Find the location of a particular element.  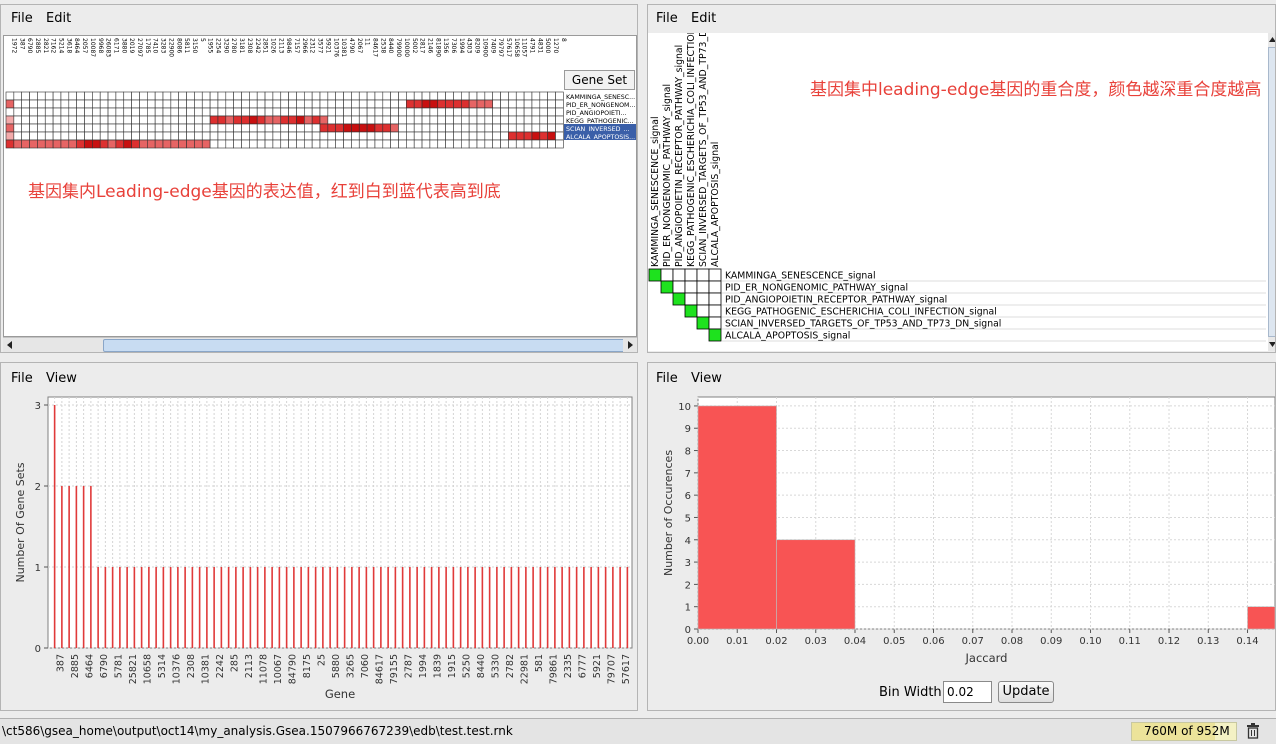

gene-column-label: 5214 is located at coordinates (61, 45).